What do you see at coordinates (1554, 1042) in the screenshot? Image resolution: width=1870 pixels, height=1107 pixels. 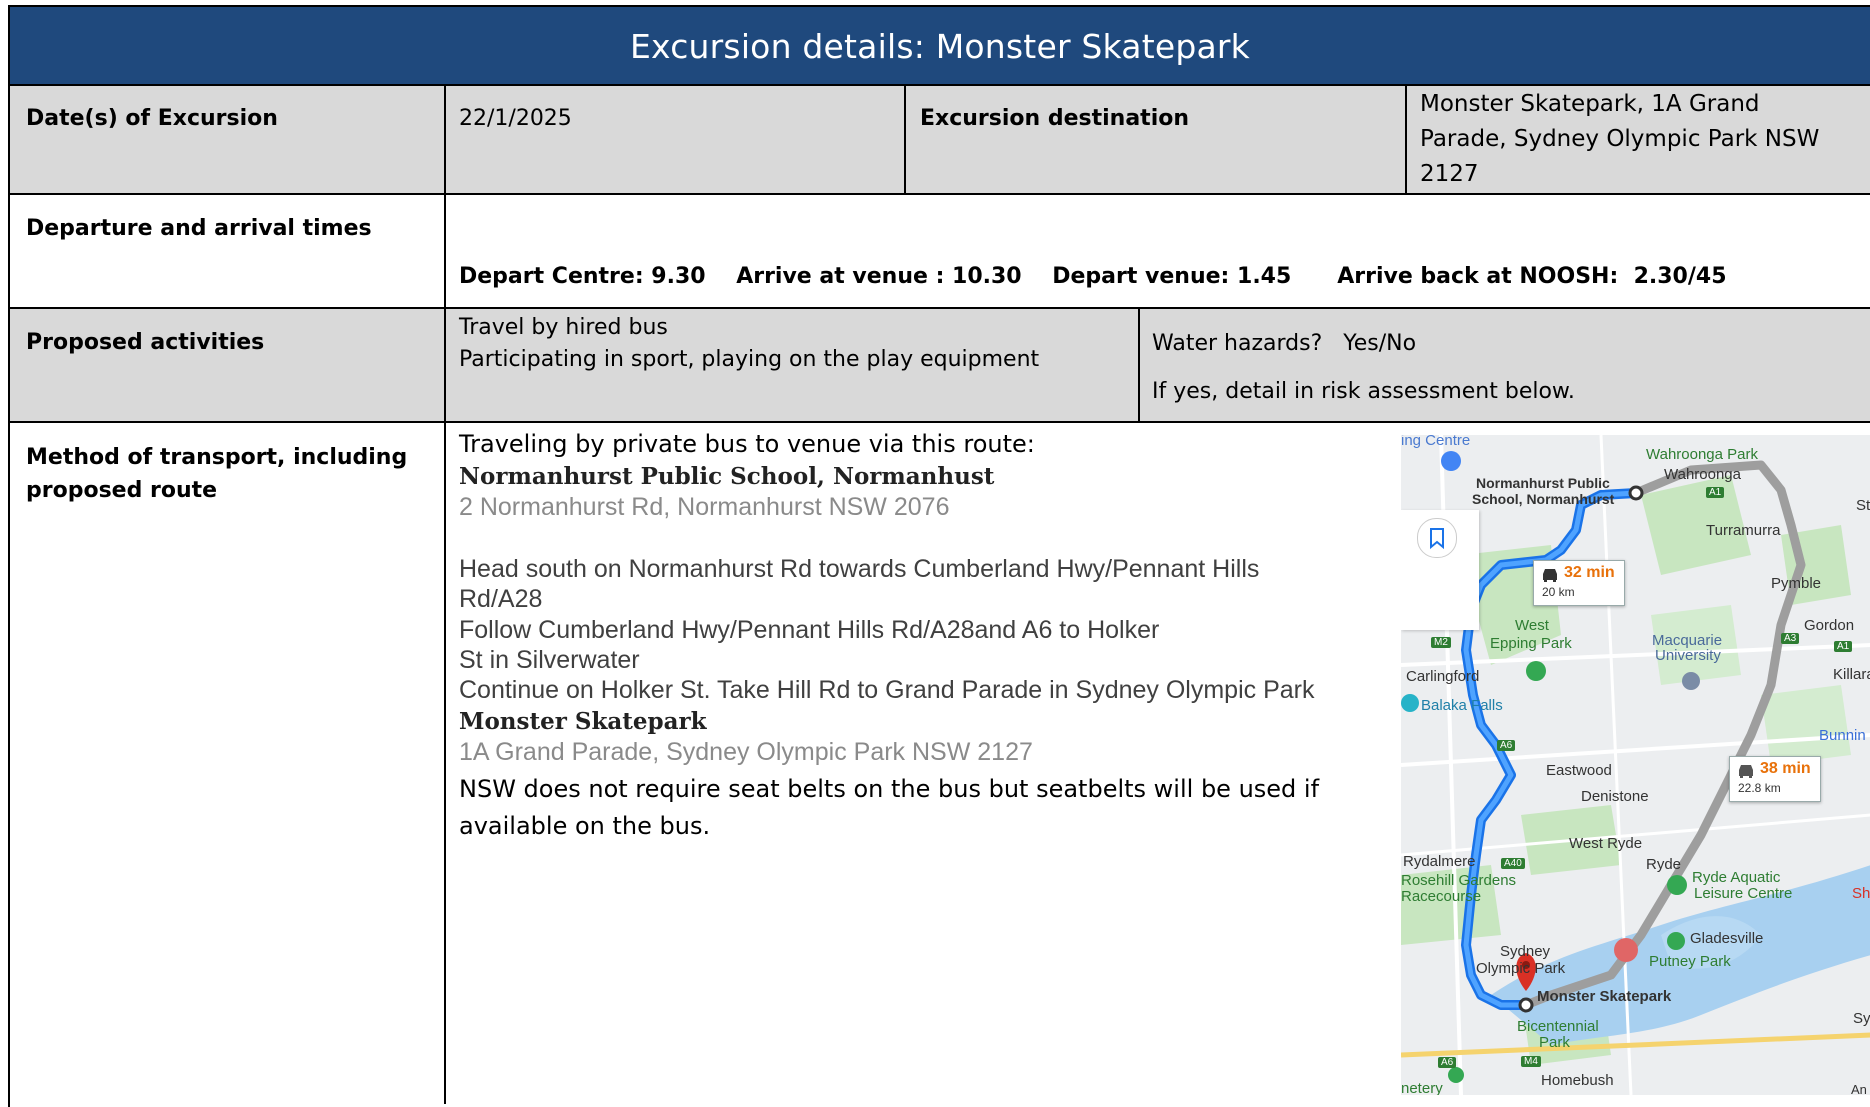 I see `map-label: Park` at bounding box center [1554, 1042].